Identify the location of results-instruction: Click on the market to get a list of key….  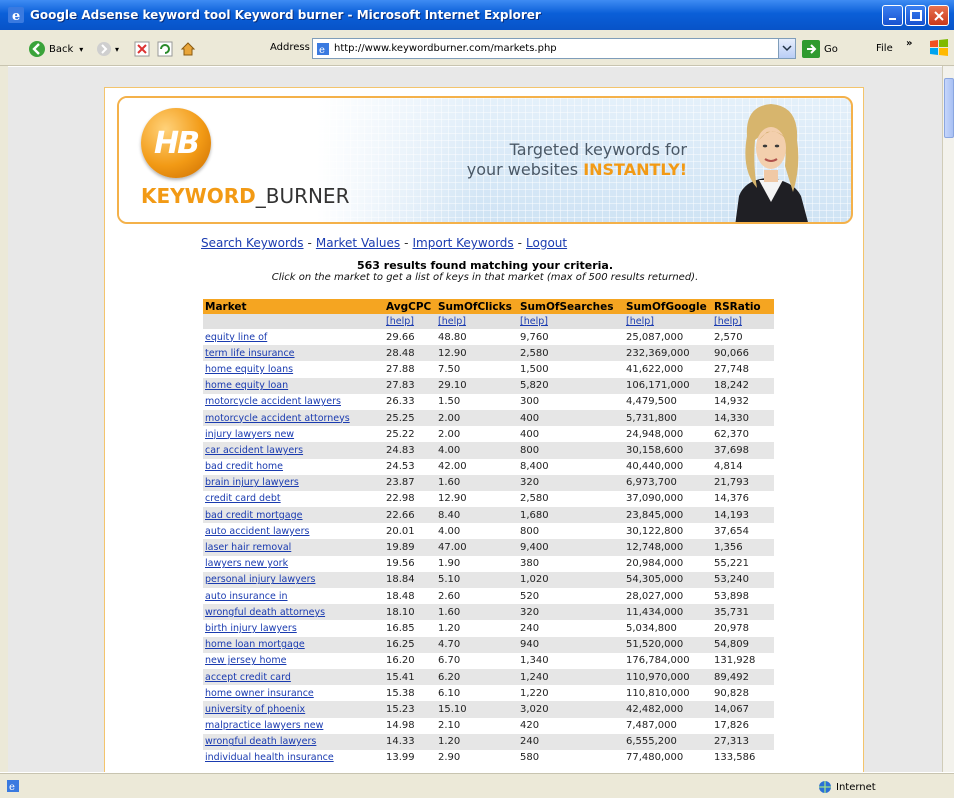
(485, 277).